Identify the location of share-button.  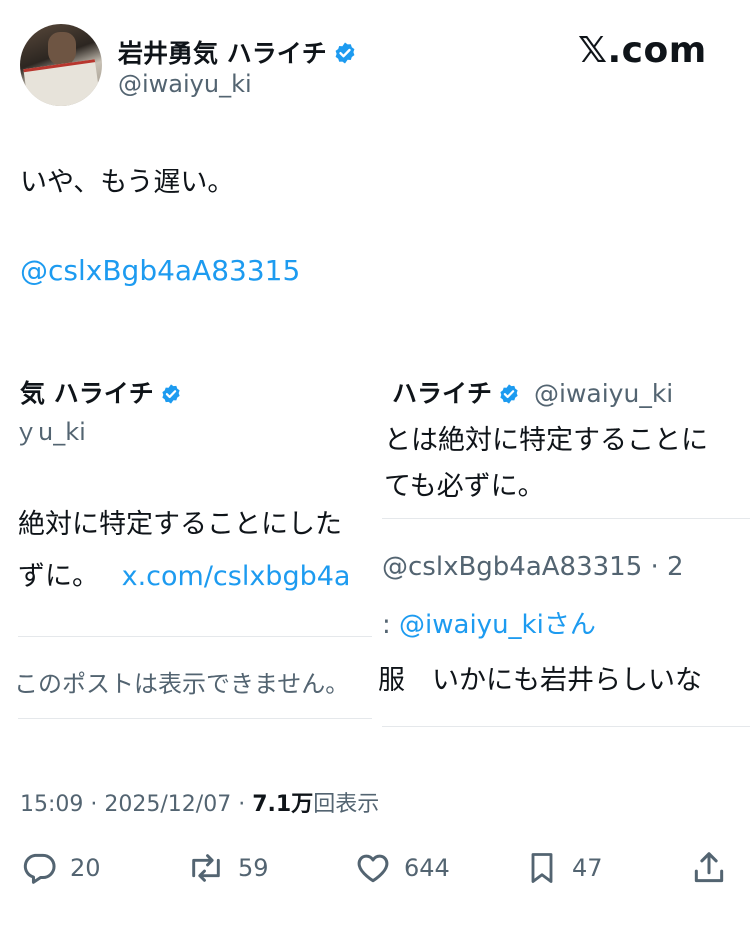
(715, 868).